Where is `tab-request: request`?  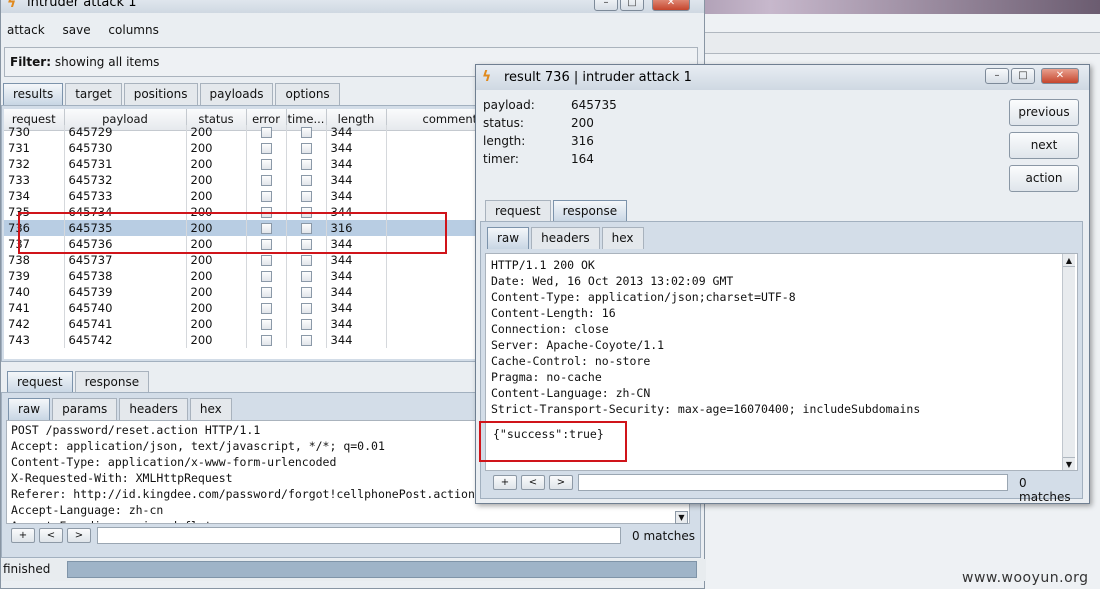 tab-request: request is located at coordinates (40, 382).